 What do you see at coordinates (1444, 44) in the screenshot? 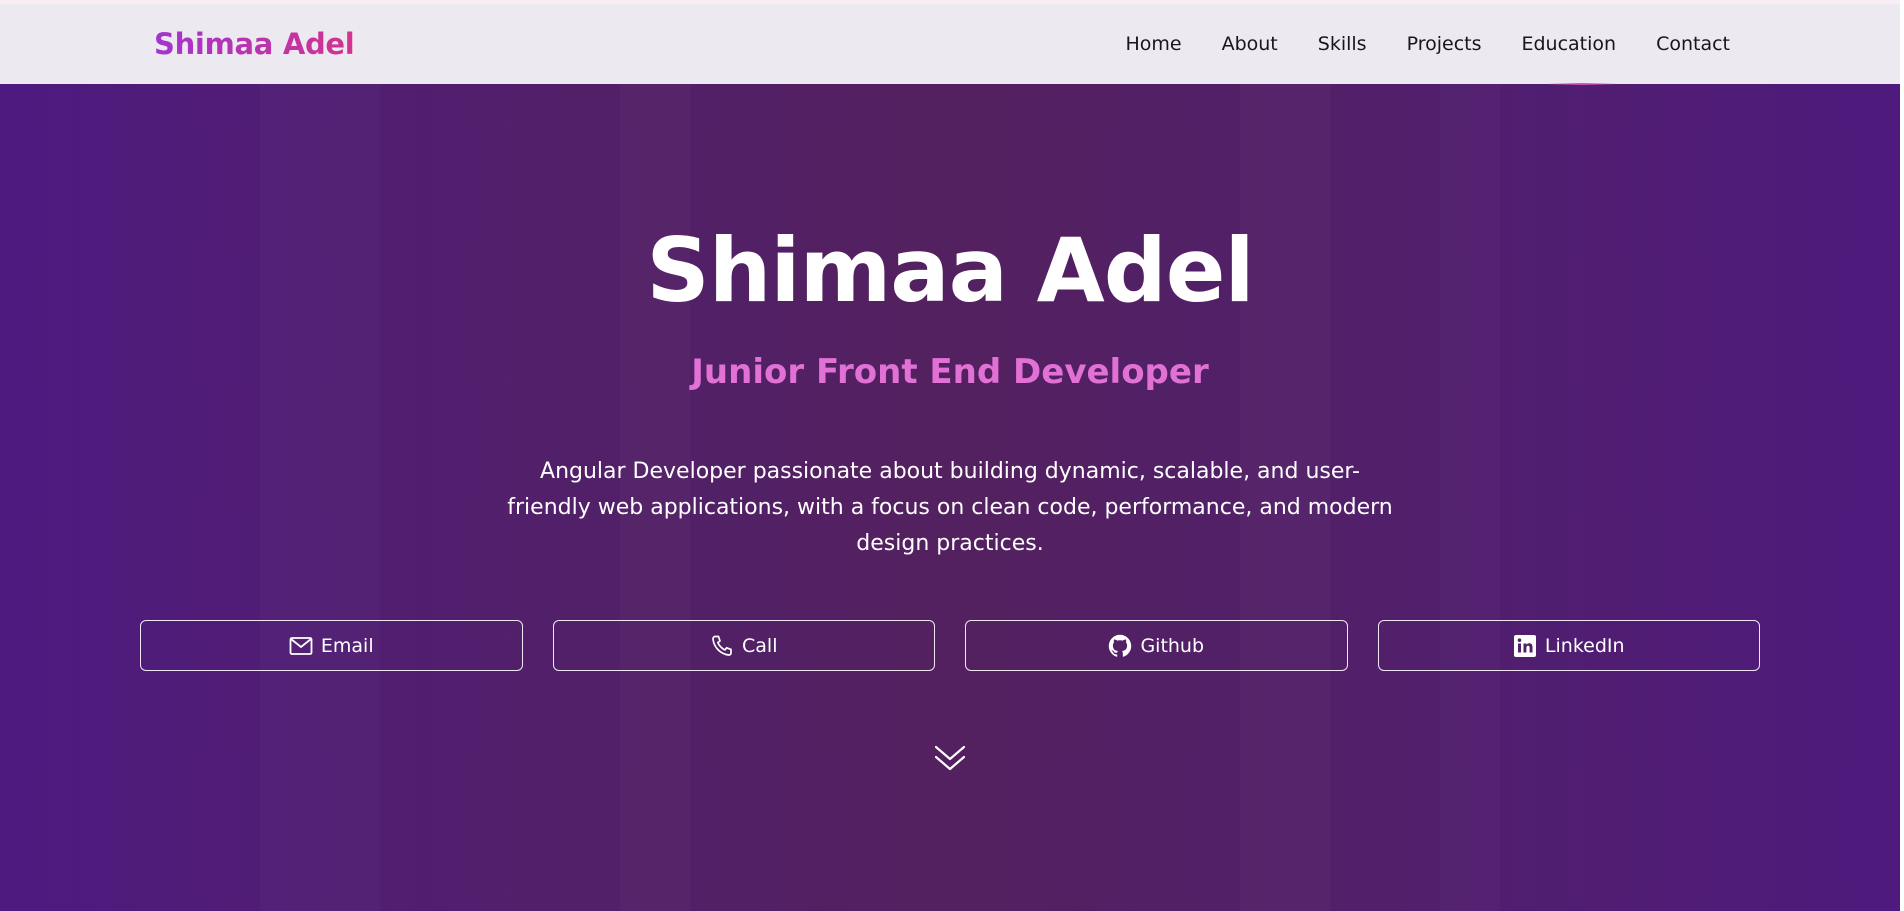
I see `nav-link-projects: Projects` at bounding box center [1444, 44].